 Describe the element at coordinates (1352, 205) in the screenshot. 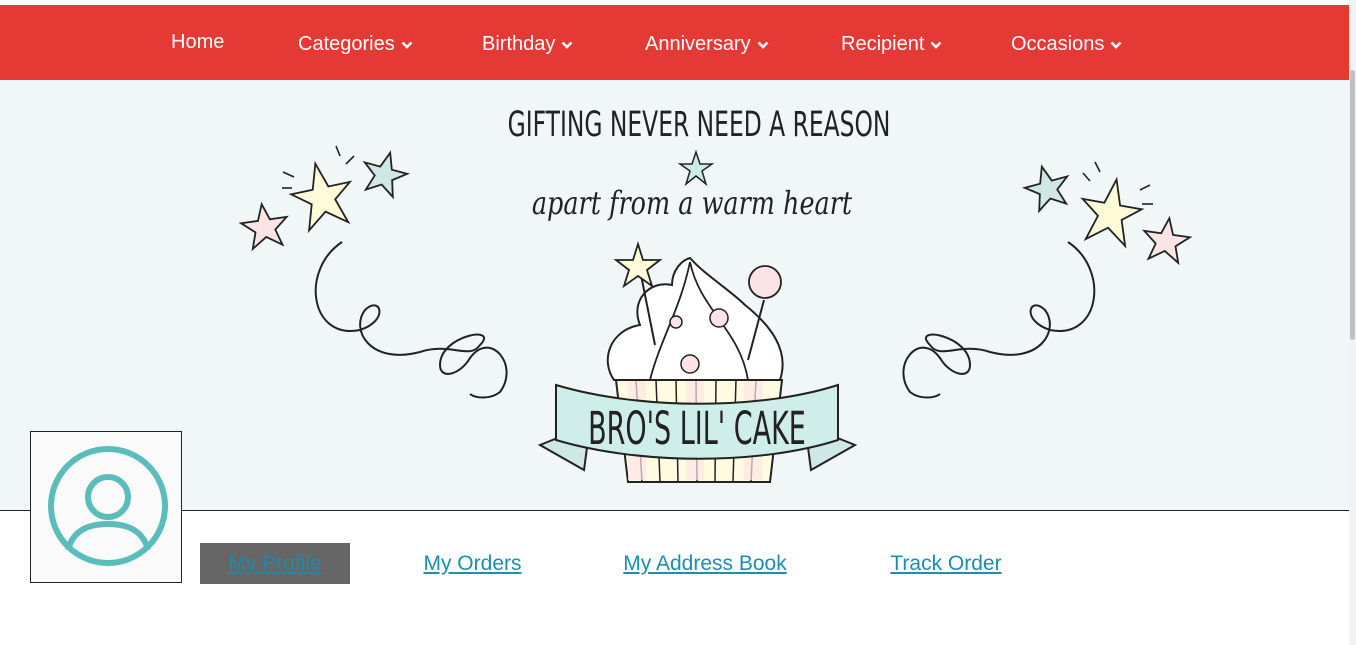

I see `scrollbar-thumb` at that location.